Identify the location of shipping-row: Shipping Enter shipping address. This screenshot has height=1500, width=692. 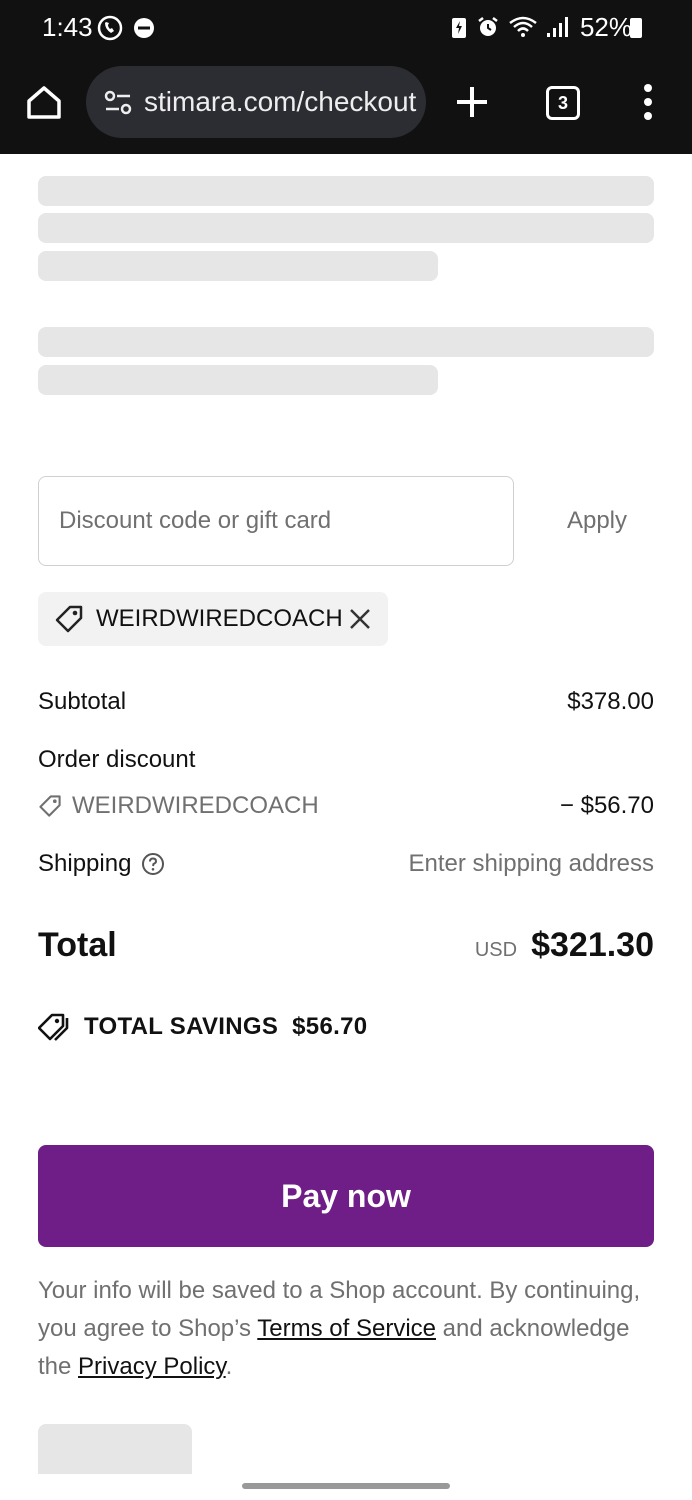
(346, 864).